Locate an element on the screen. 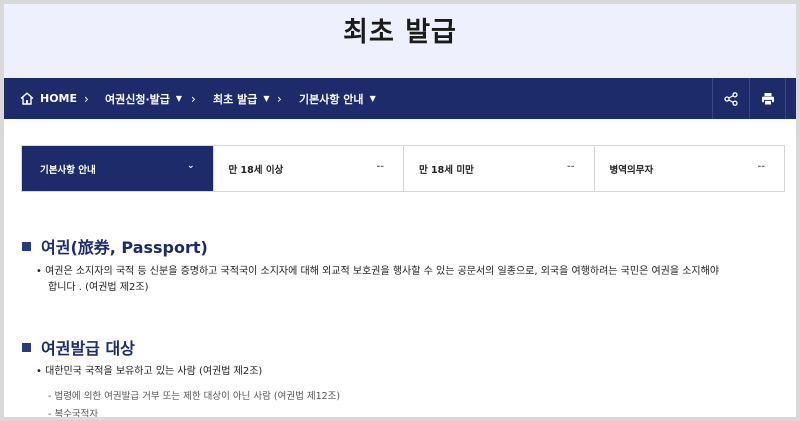 Image resolution: width=800 pixels, height=421 pixels. breadcrumb-home: HOME is located at coordinates (48, 98).